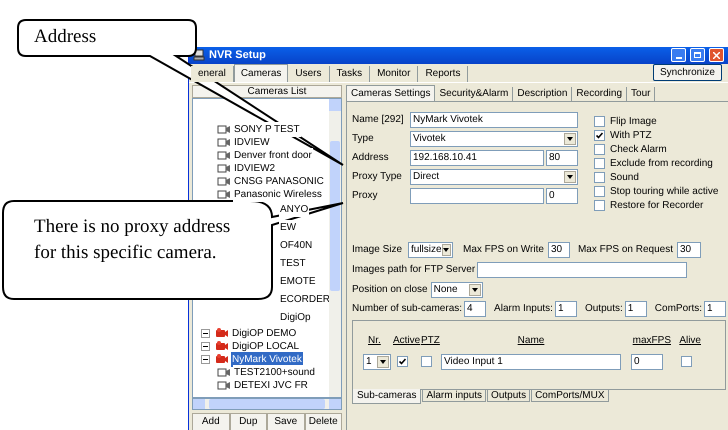 The width and height of the screenshot is (728, 430). I want to click on tree-item: DigiOp, so click(295, 317).